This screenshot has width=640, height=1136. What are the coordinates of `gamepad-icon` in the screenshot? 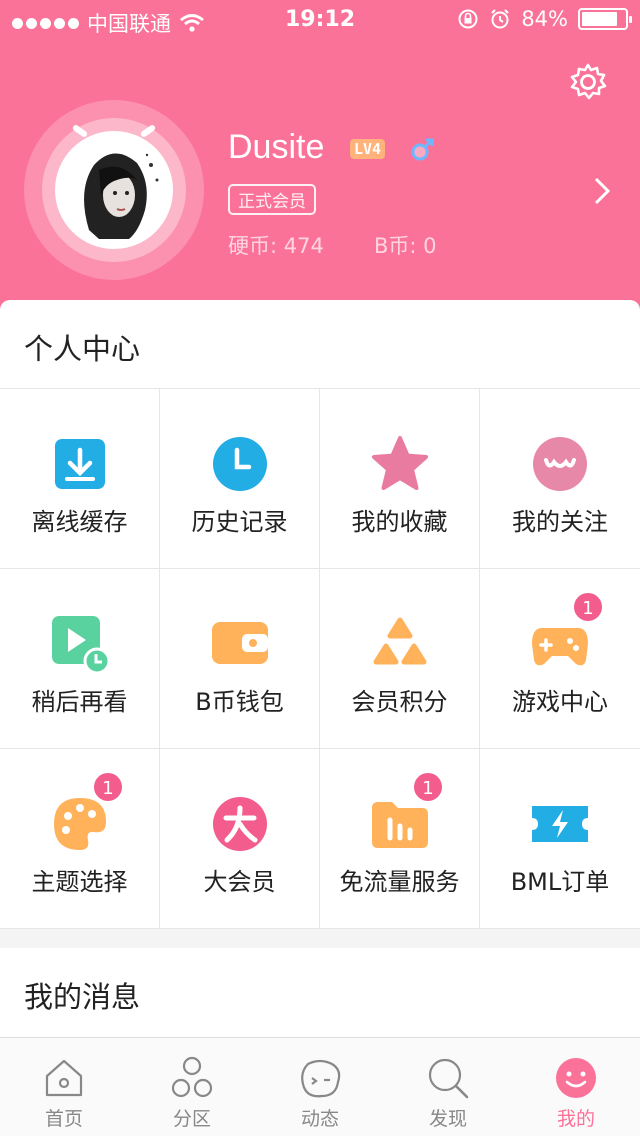 It's located at (560, 647).